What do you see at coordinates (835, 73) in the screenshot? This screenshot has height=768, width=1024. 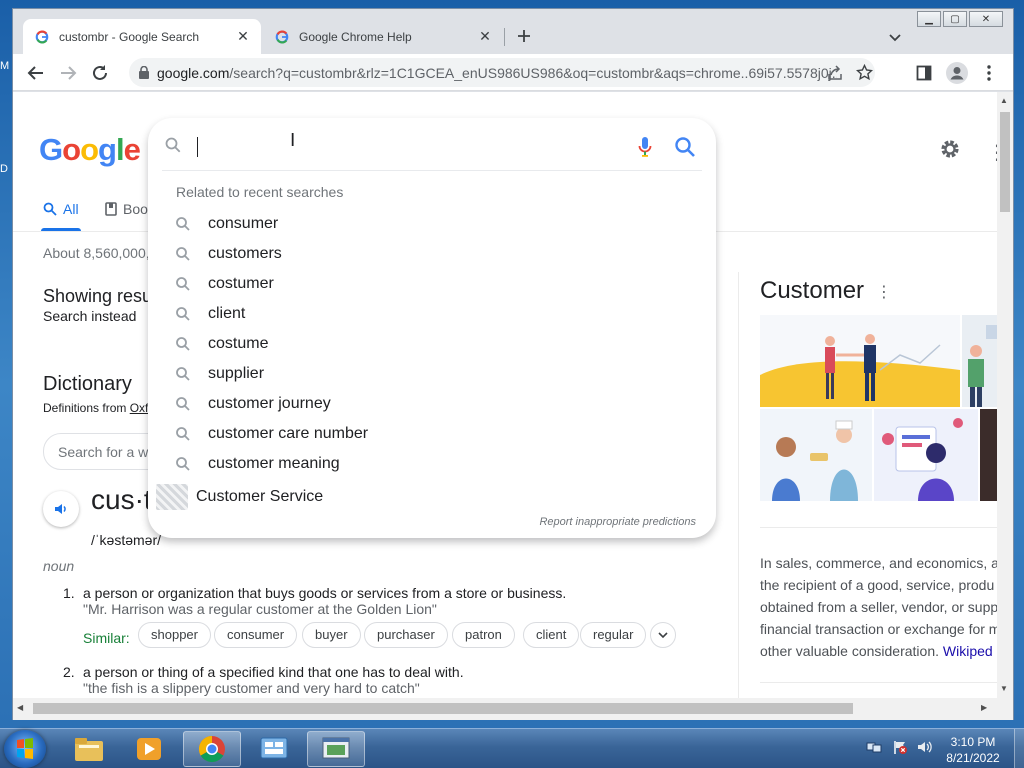 I see `share-icon` at bounding box center [835, 73].